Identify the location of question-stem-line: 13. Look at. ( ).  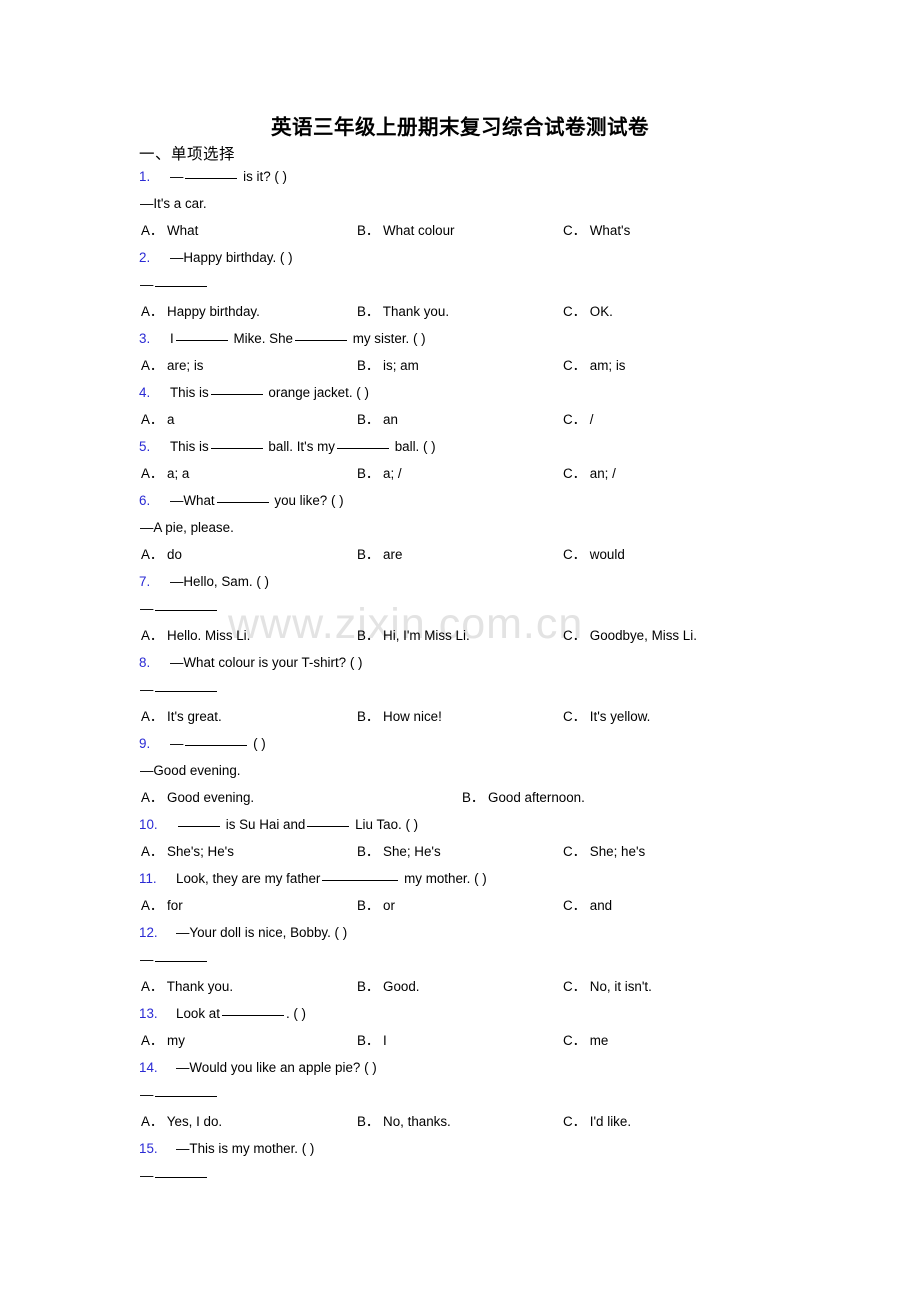
(460, 1013).